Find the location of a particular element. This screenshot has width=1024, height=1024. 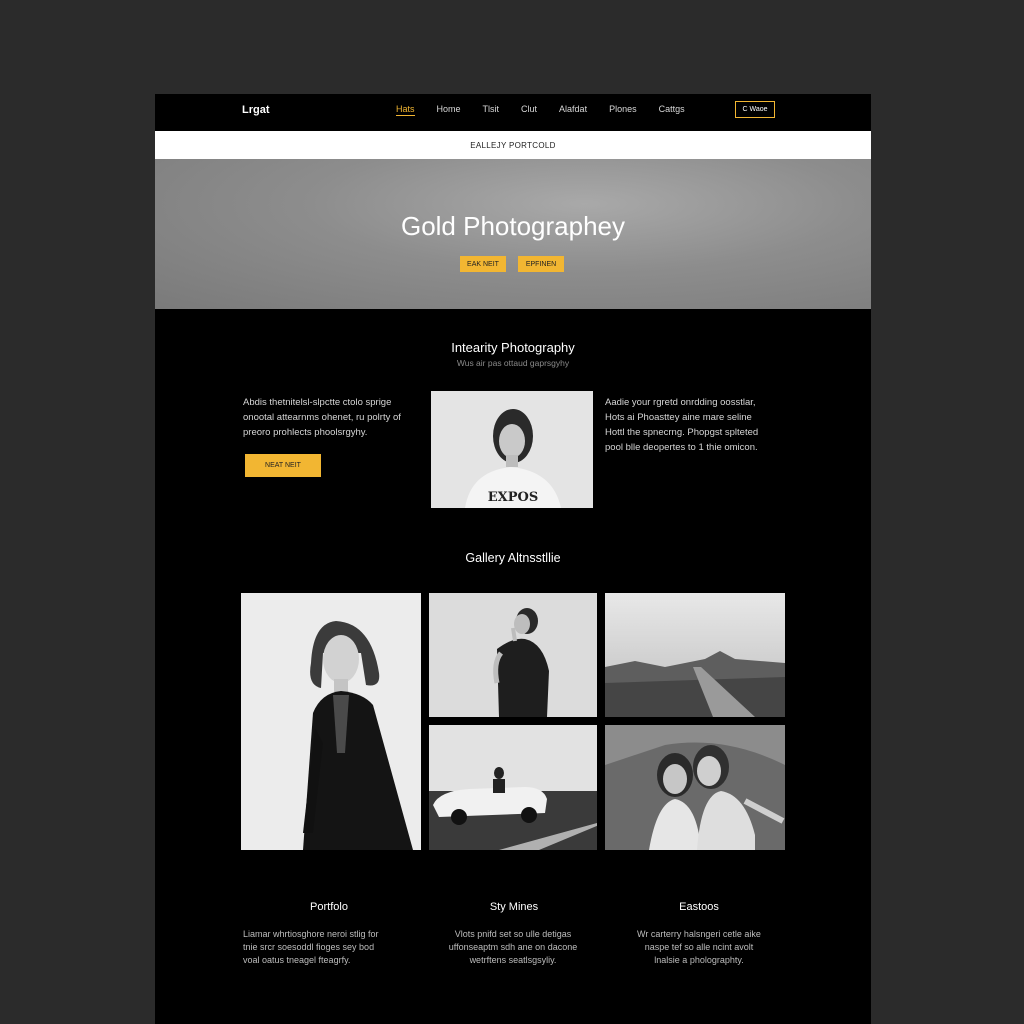

about-left-line: preoro prohlects phoolsrgyhy. is located at coordinates (305, 432).